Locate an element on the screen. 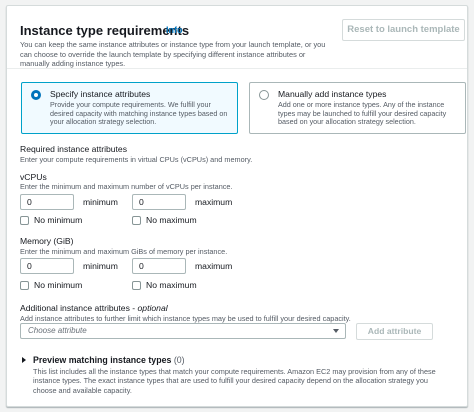 This screenshot has height=412, width=474. preview-title-text: Preview matching instance types is located at coordinates (102, 360).